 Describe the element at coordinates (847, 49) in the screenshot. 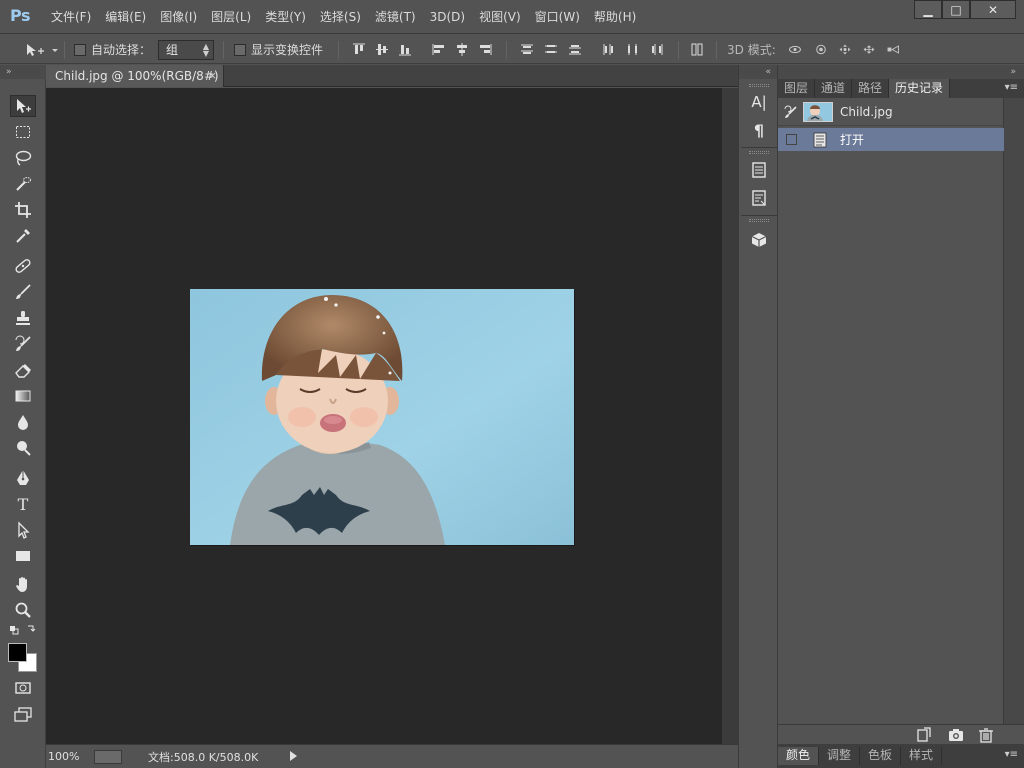

I see `3d-pan-icon` at that location.